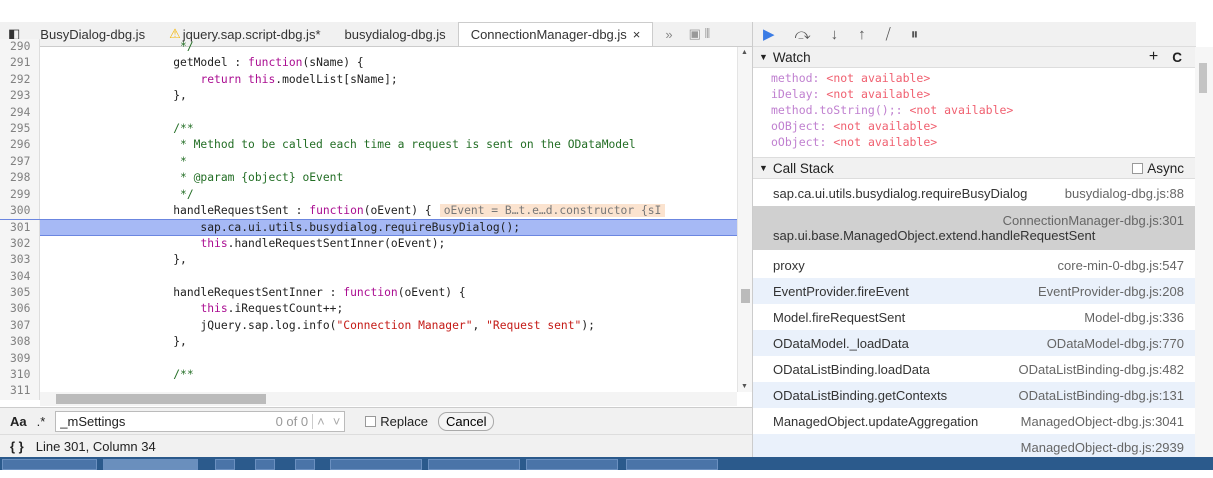 The width and height of the screenshot is (1213, 478). I want to click on step-into-icon: ↓, so click(835, 34).